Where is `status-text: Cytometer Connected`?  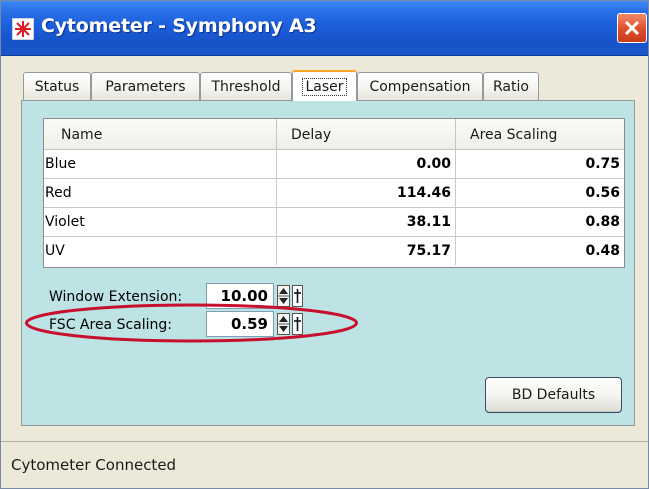
status-text: Cytometer Connected is located at coordinates (94, 465).